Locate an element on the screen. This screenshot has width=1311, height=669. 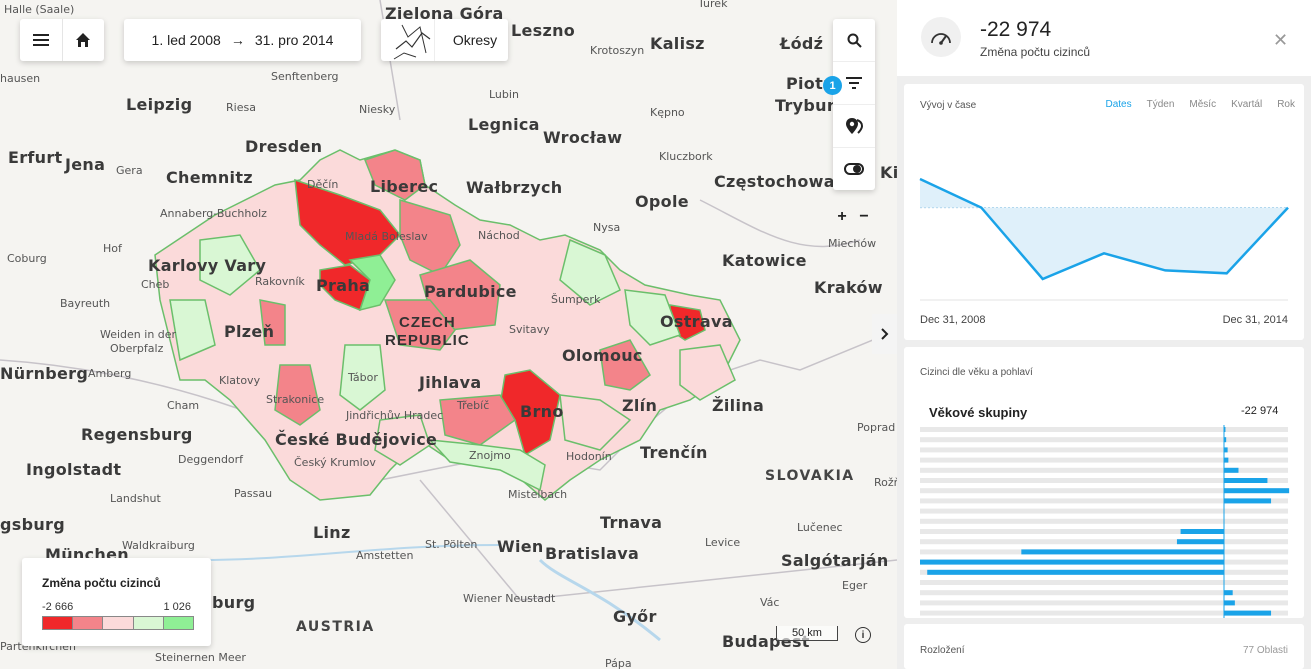
city-label: Olomouc is located at coordinates (602, 355).